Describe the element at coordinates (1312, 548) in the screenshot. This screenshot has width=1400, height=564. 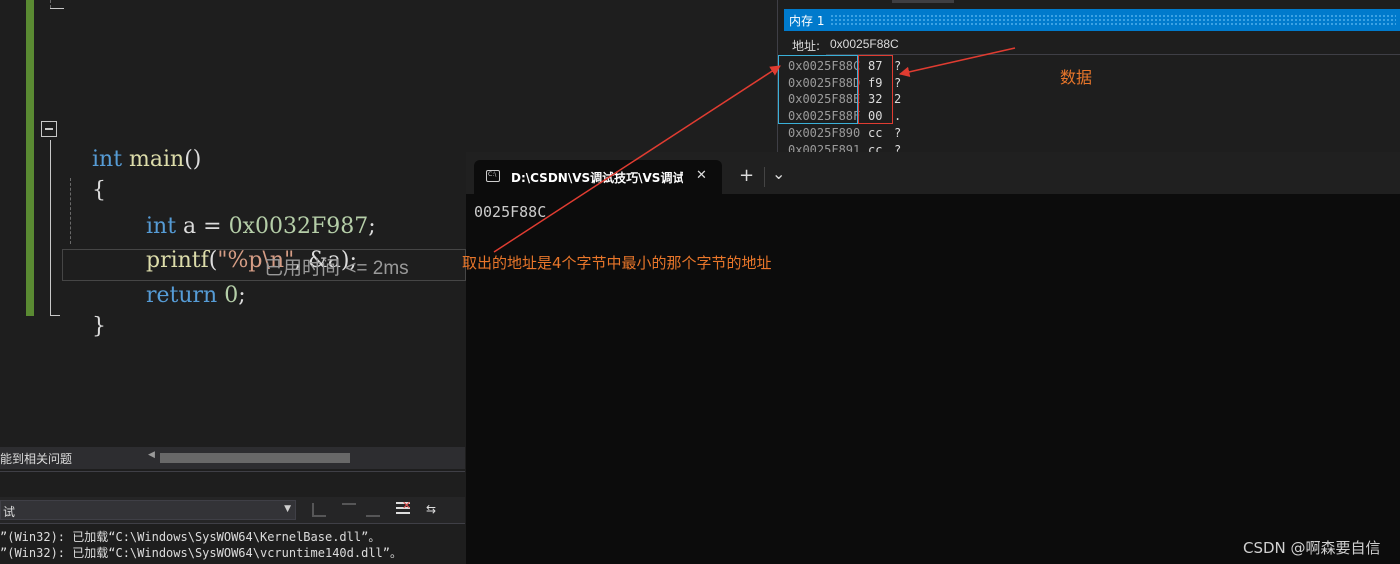
I see `watermark: CSDN @啊森要自信` at that location.